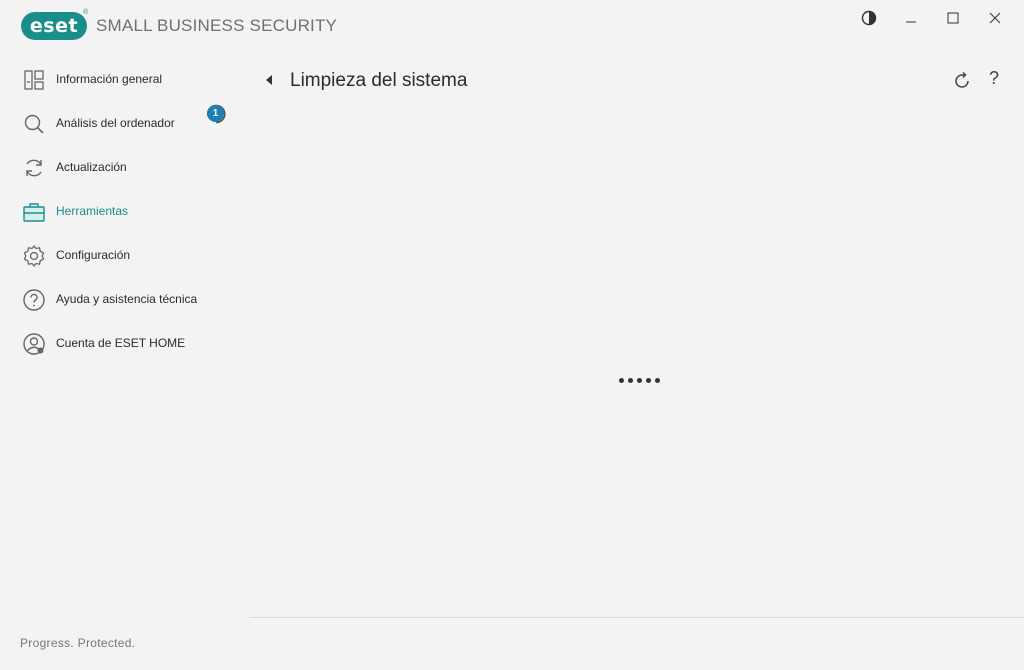 The width and height of the screenshot is (1024, 670). Describe the element at coordinates (962, 81) in the screenshot. I see `refresh-button-icon` at that location.